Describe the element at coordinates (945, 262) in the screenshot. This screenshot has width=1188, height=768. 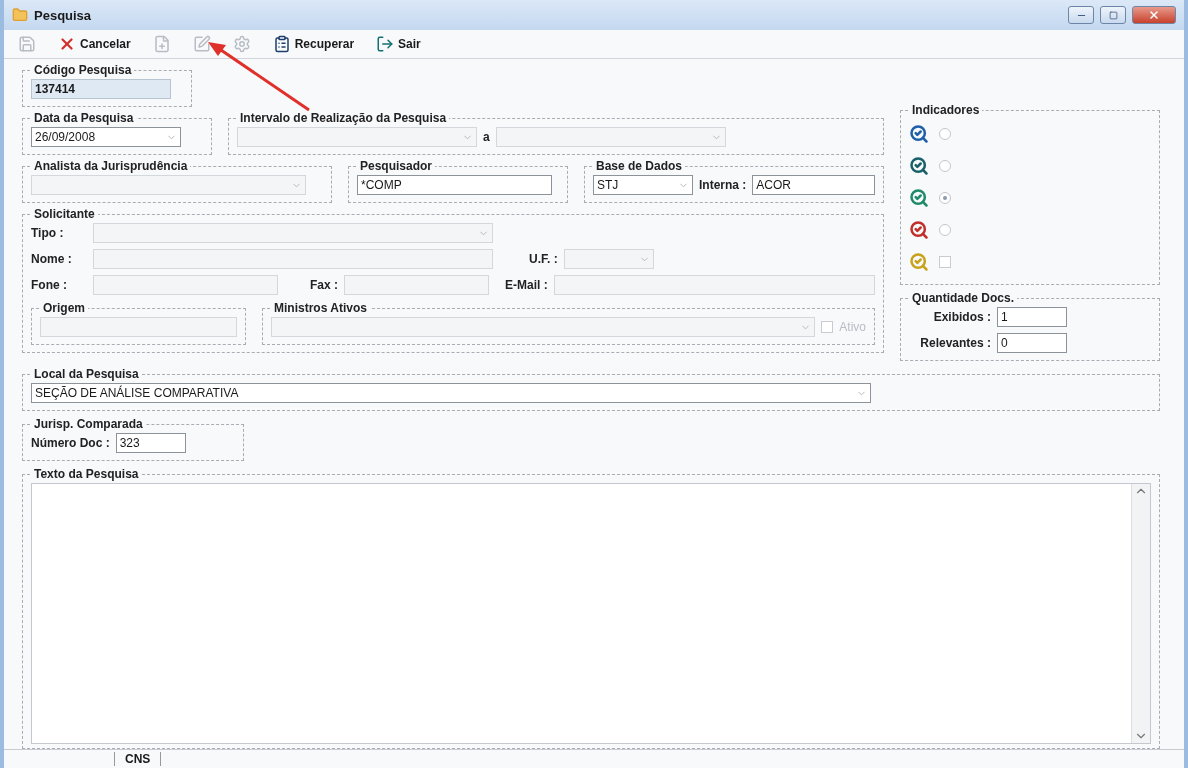
I see `checkbox` at that location.